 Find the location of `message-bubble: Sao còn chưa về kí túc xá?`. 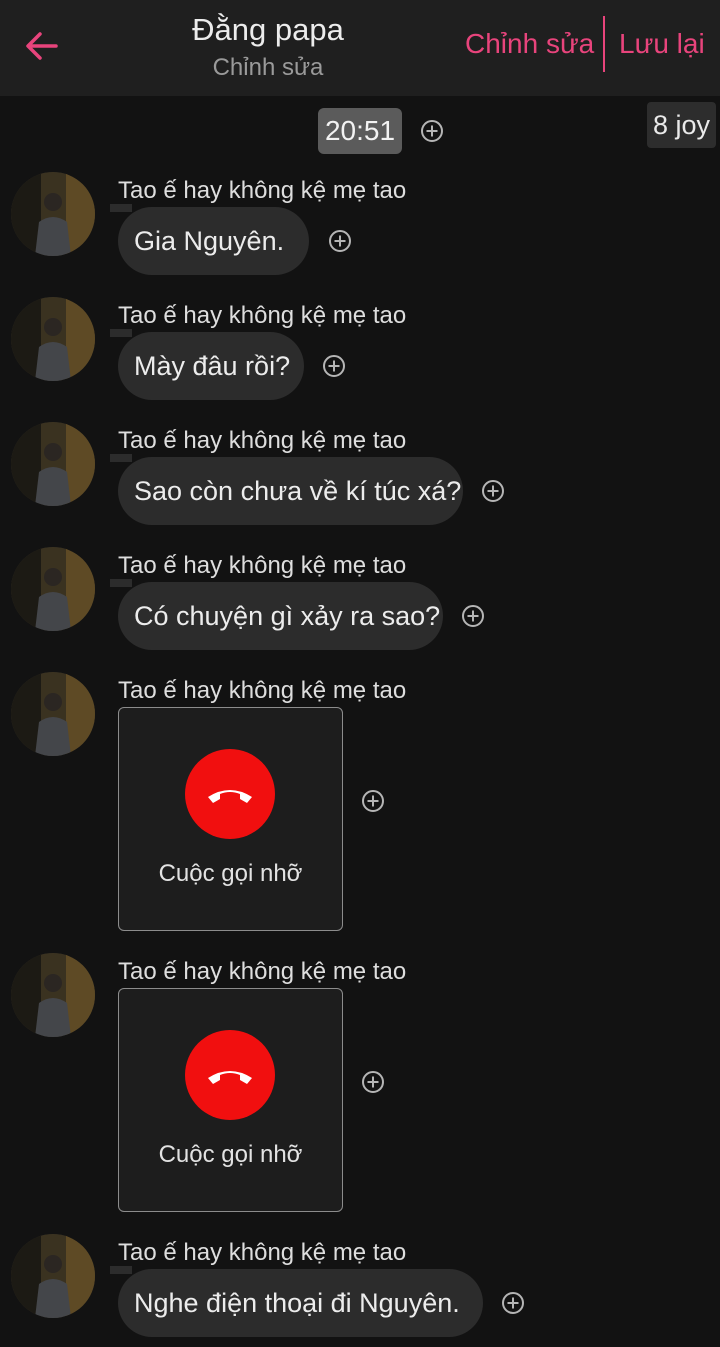

message-bubble: Sao còn chưa về kí túc xá? is located at coordinates (286, 489).